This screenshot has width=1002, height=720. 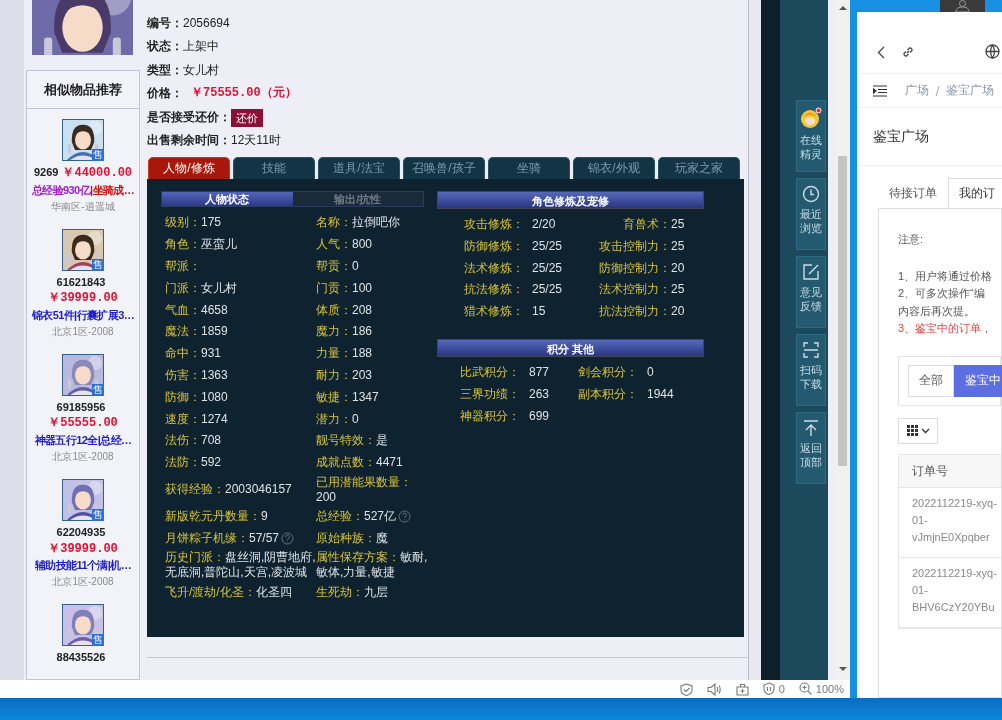 I want to click on user-avatar-icon, so click(x=962, y=6).